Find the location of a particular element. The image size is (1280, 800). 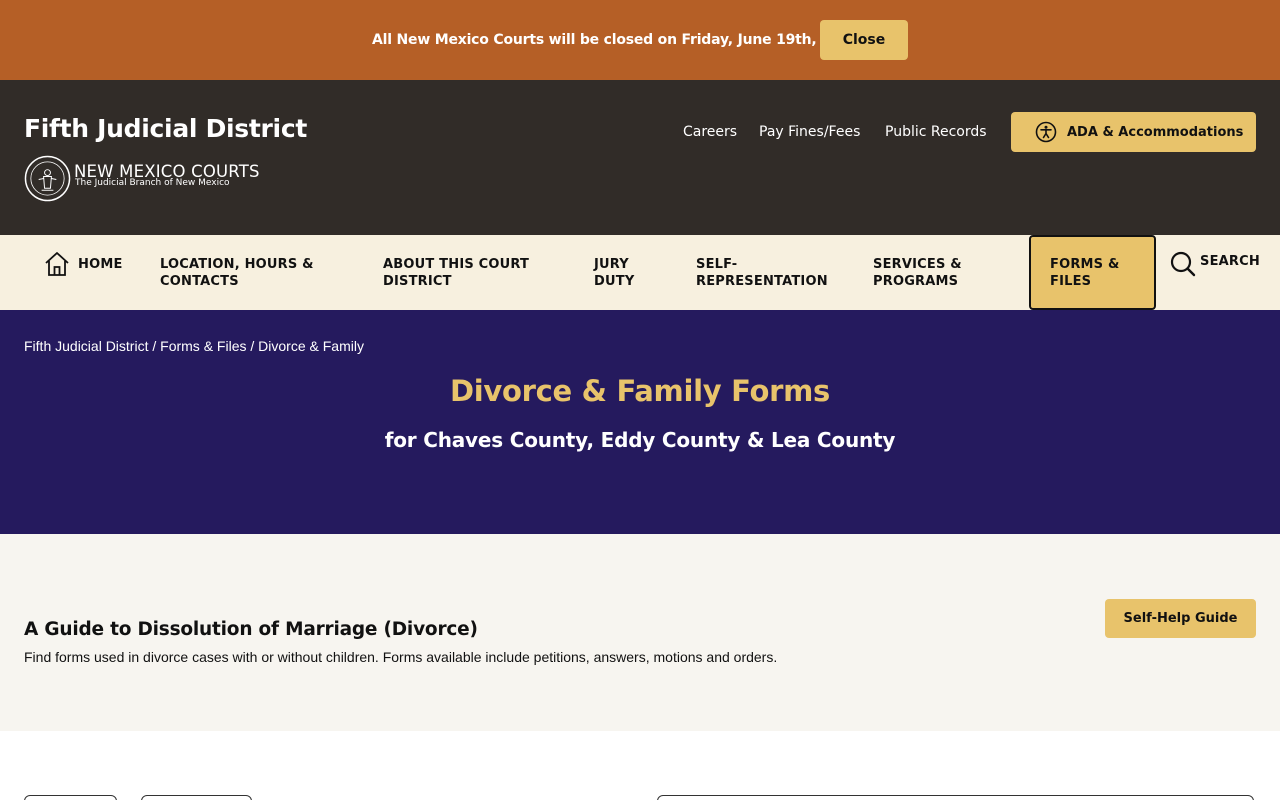

nav-label-line: PROGRAMS is located at coordinates (916, 281).